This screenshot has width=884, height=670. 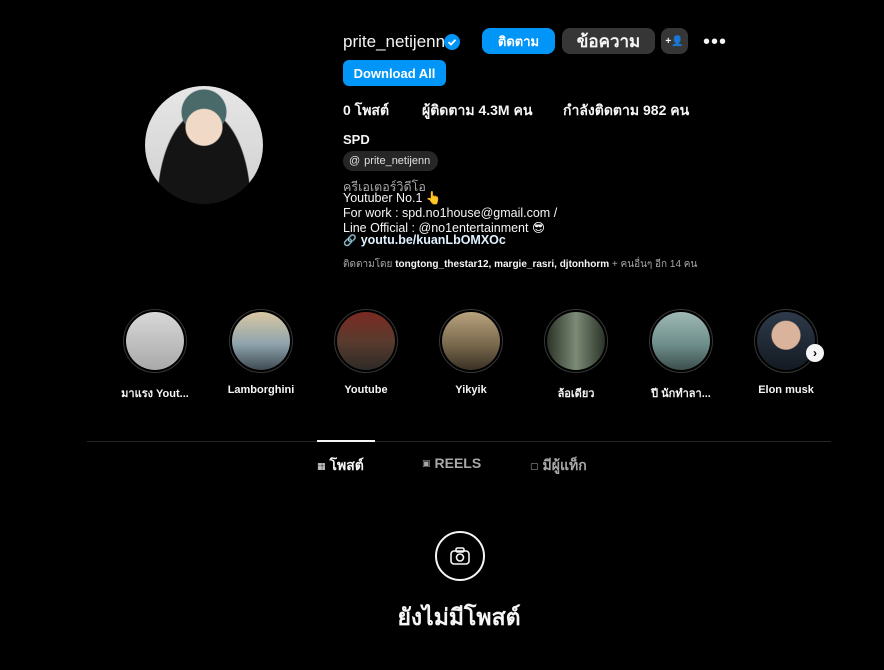 I want to click on highlights-next-arrow-icon: ›, so click(x=815, y=353).